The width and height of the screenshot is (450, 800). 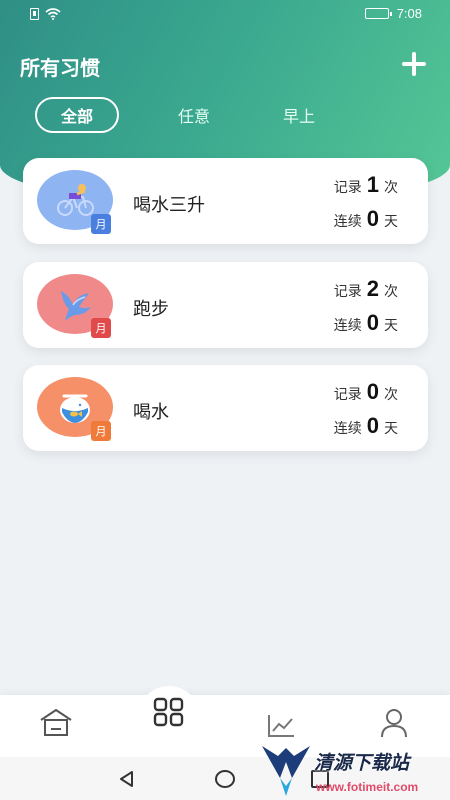 I want to click on watermark-logo-icon, so click(x=286, y=771).